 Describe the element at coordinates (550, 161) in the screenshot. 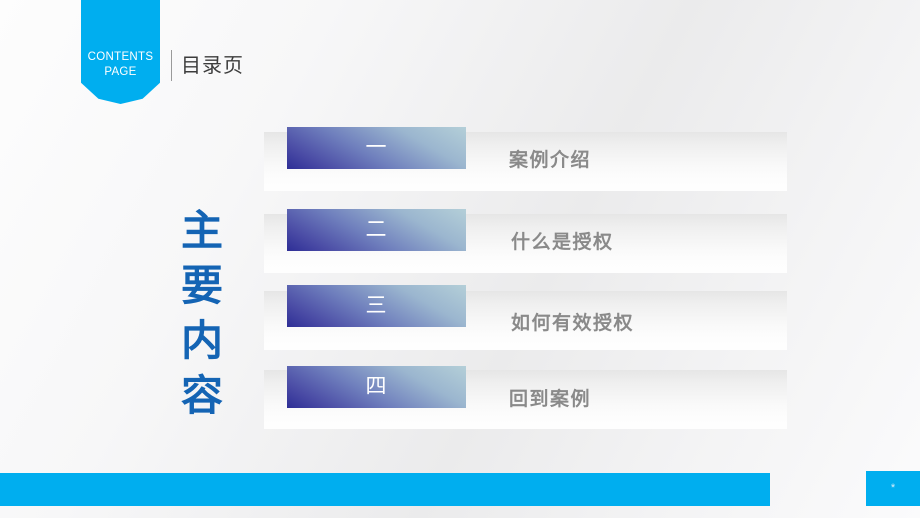

I see `contents-item-label-1: 案例介绍` at that location.